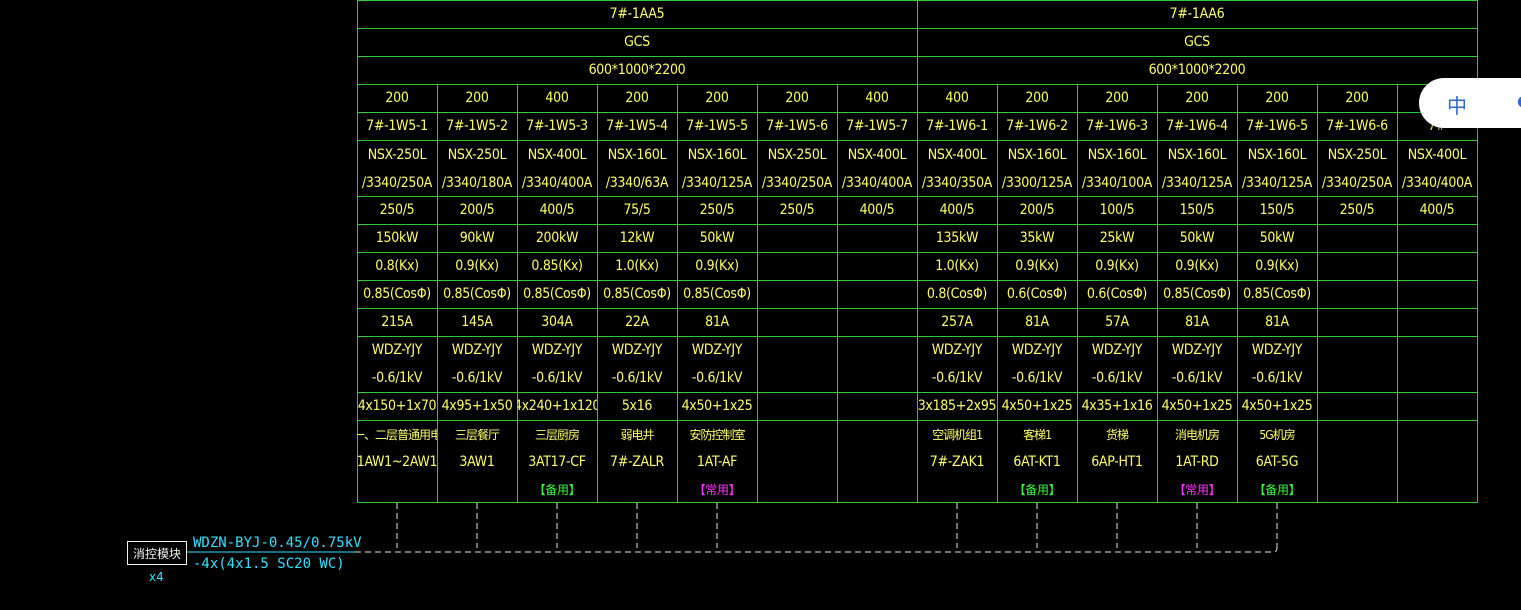 The width and height of the screenshot is (1521, 610). I want to click on ime-toolbar: 中, so click(1470, 103).